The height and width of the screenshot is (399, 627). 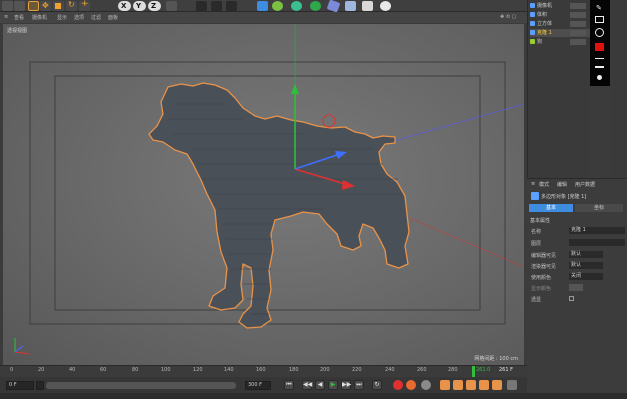 I want to click on rectangle-icon, so click(x=599, y=19).